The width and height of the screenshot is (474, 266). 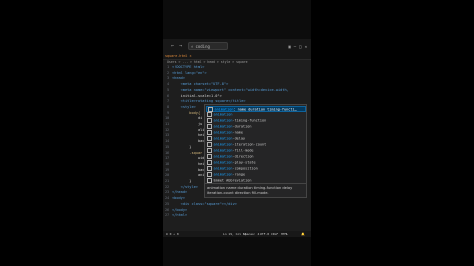 What do you see at coordinates (188, 130) in the screenshot?
I see `code-line: ali` at bounding box center [188, 130].